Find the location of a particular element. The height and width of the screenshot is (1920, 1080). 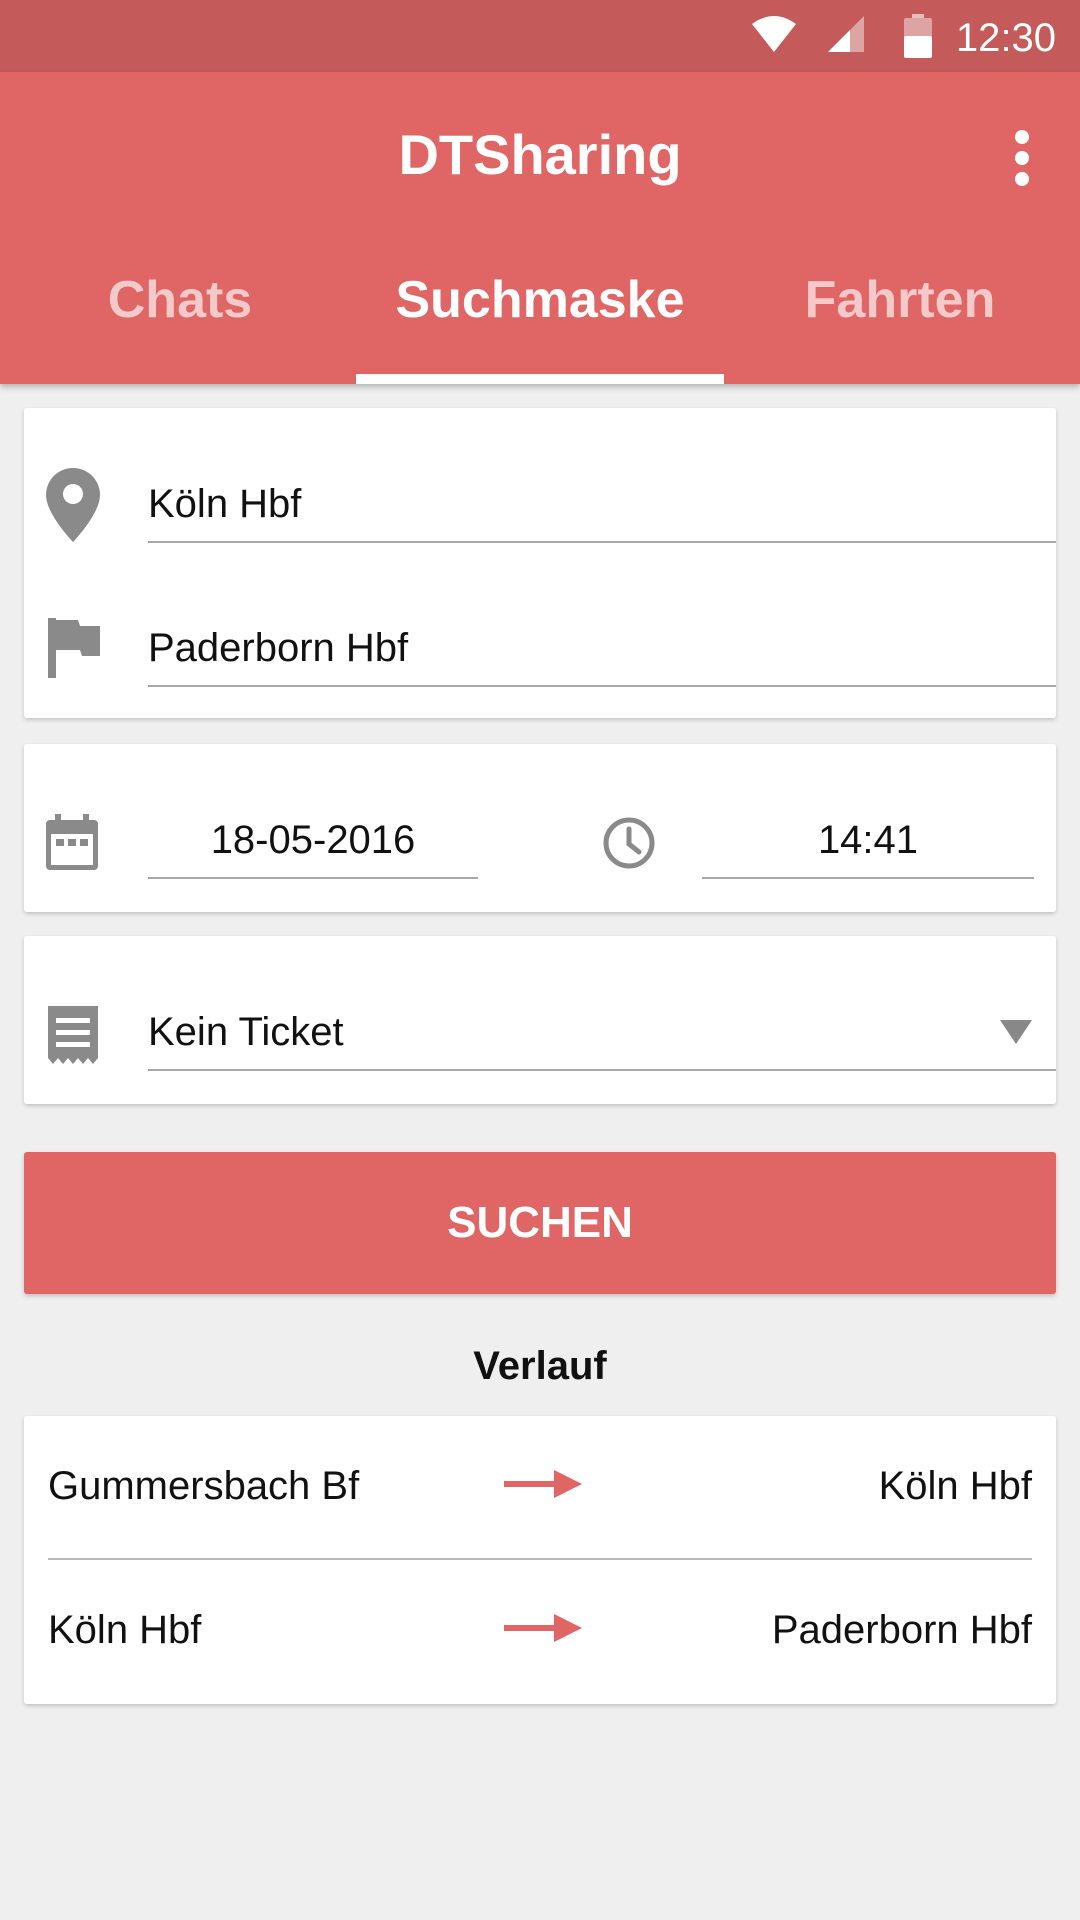

history-from: Köln Hbf is located at coordinates (125, 1630).